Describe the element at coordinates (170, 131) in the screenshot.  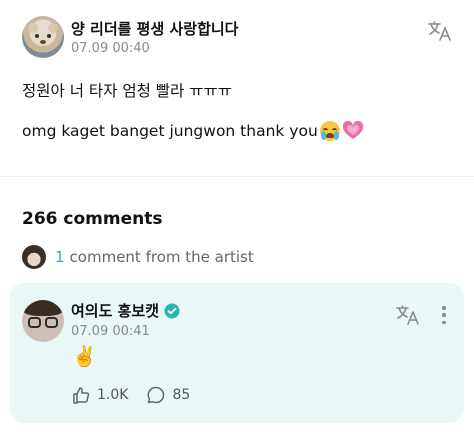
I see `post-body-english-text: omg kaget banget jungwon thank you` at that location.